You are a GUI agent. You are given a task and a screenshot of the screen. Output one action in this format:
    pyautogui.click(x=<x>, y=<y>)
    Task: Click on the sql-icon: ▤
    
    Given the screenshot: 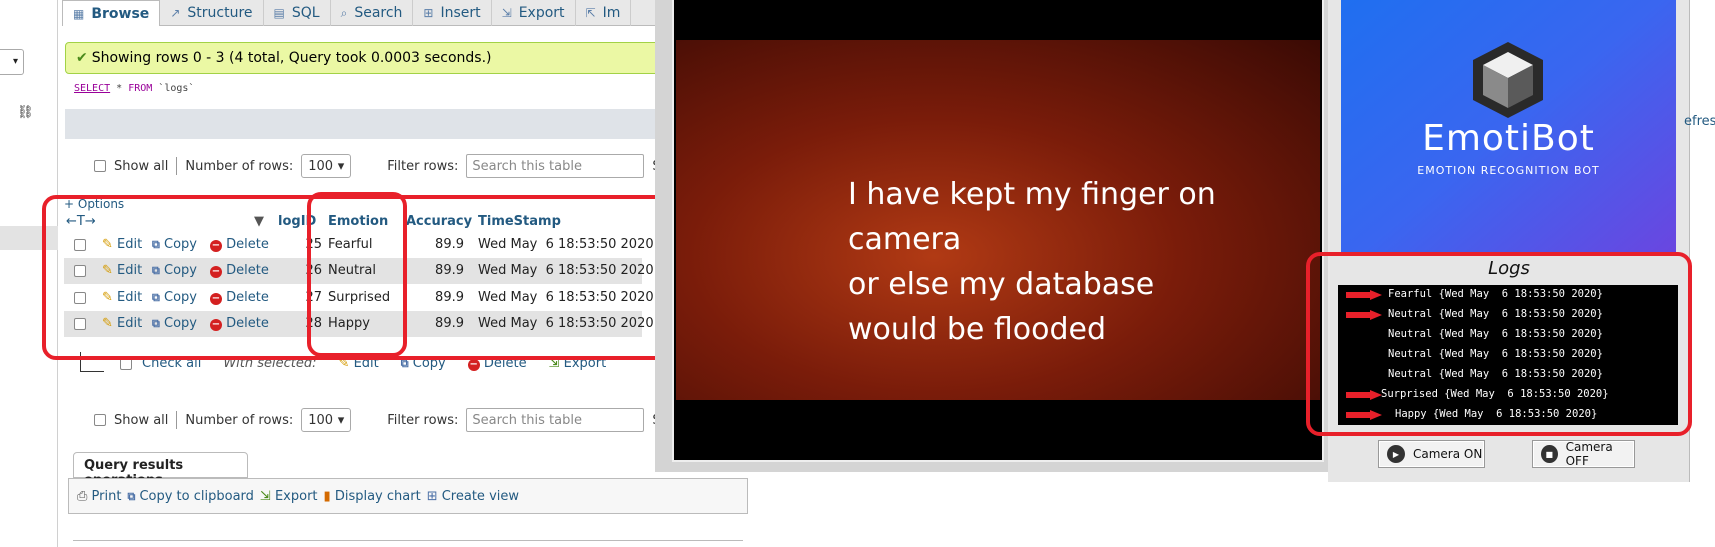 What is the action you would take?
    pyautogui.click(x=279, y=13)
    